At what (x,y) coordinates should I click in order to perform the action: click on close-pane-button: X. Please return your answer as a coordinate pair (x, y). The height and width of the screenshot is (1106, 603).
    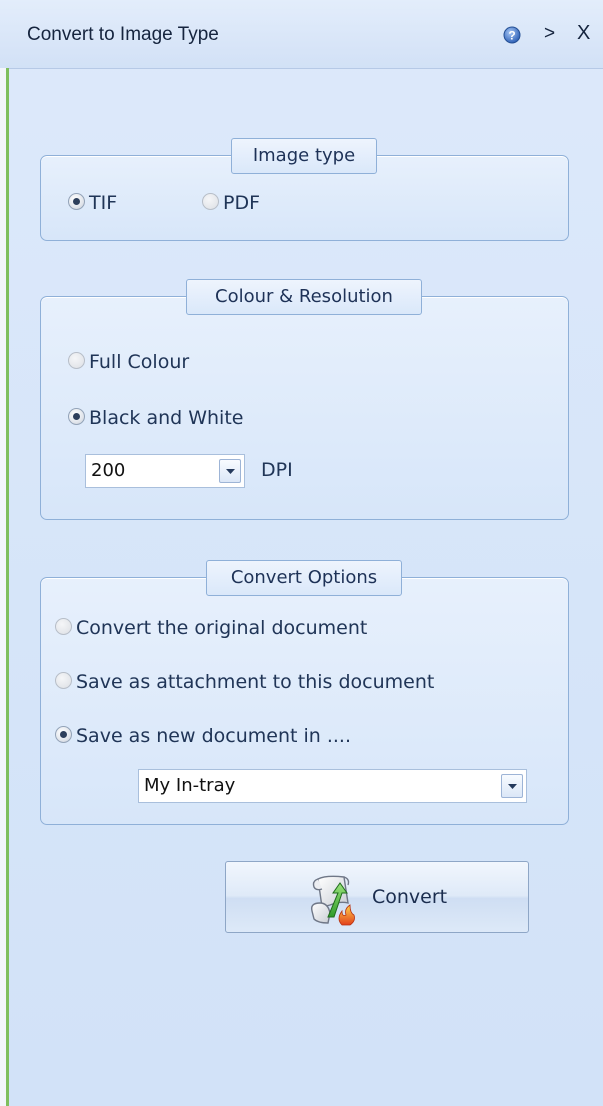
    Looking at the image, I should click on (583, 33).